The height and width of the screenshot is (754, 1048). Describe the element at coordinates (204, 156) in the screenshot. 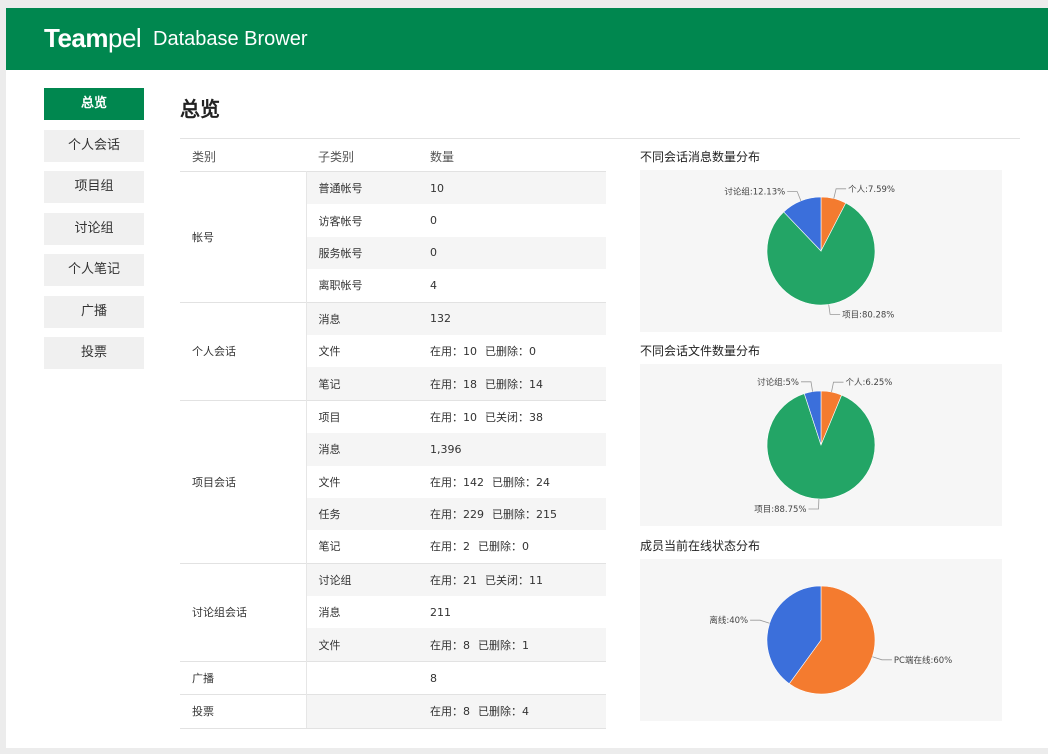

I see `header-category: 类别` at that location.